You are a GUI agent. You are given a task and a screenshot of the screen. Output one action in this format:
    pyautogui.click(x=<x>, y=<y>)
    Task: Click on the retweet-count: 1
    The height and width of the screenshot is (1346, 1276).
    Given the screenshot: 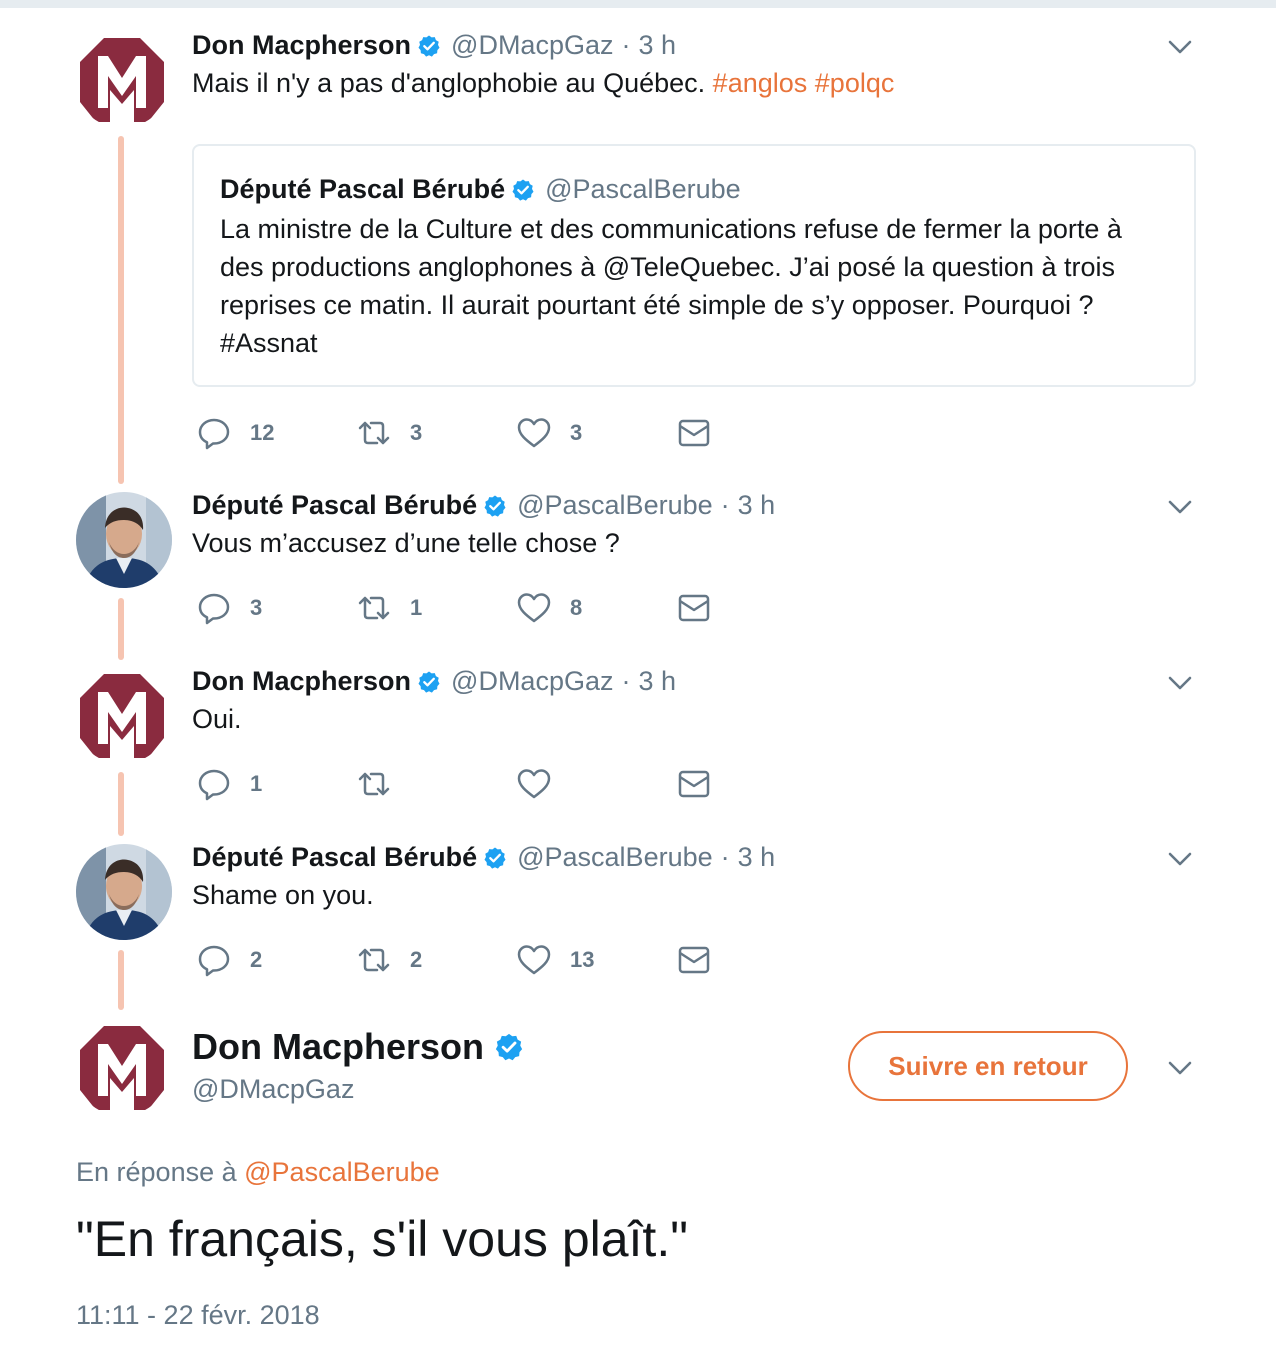 What is the action you would take?
    pyautogui.click(x=416, y=607)
    